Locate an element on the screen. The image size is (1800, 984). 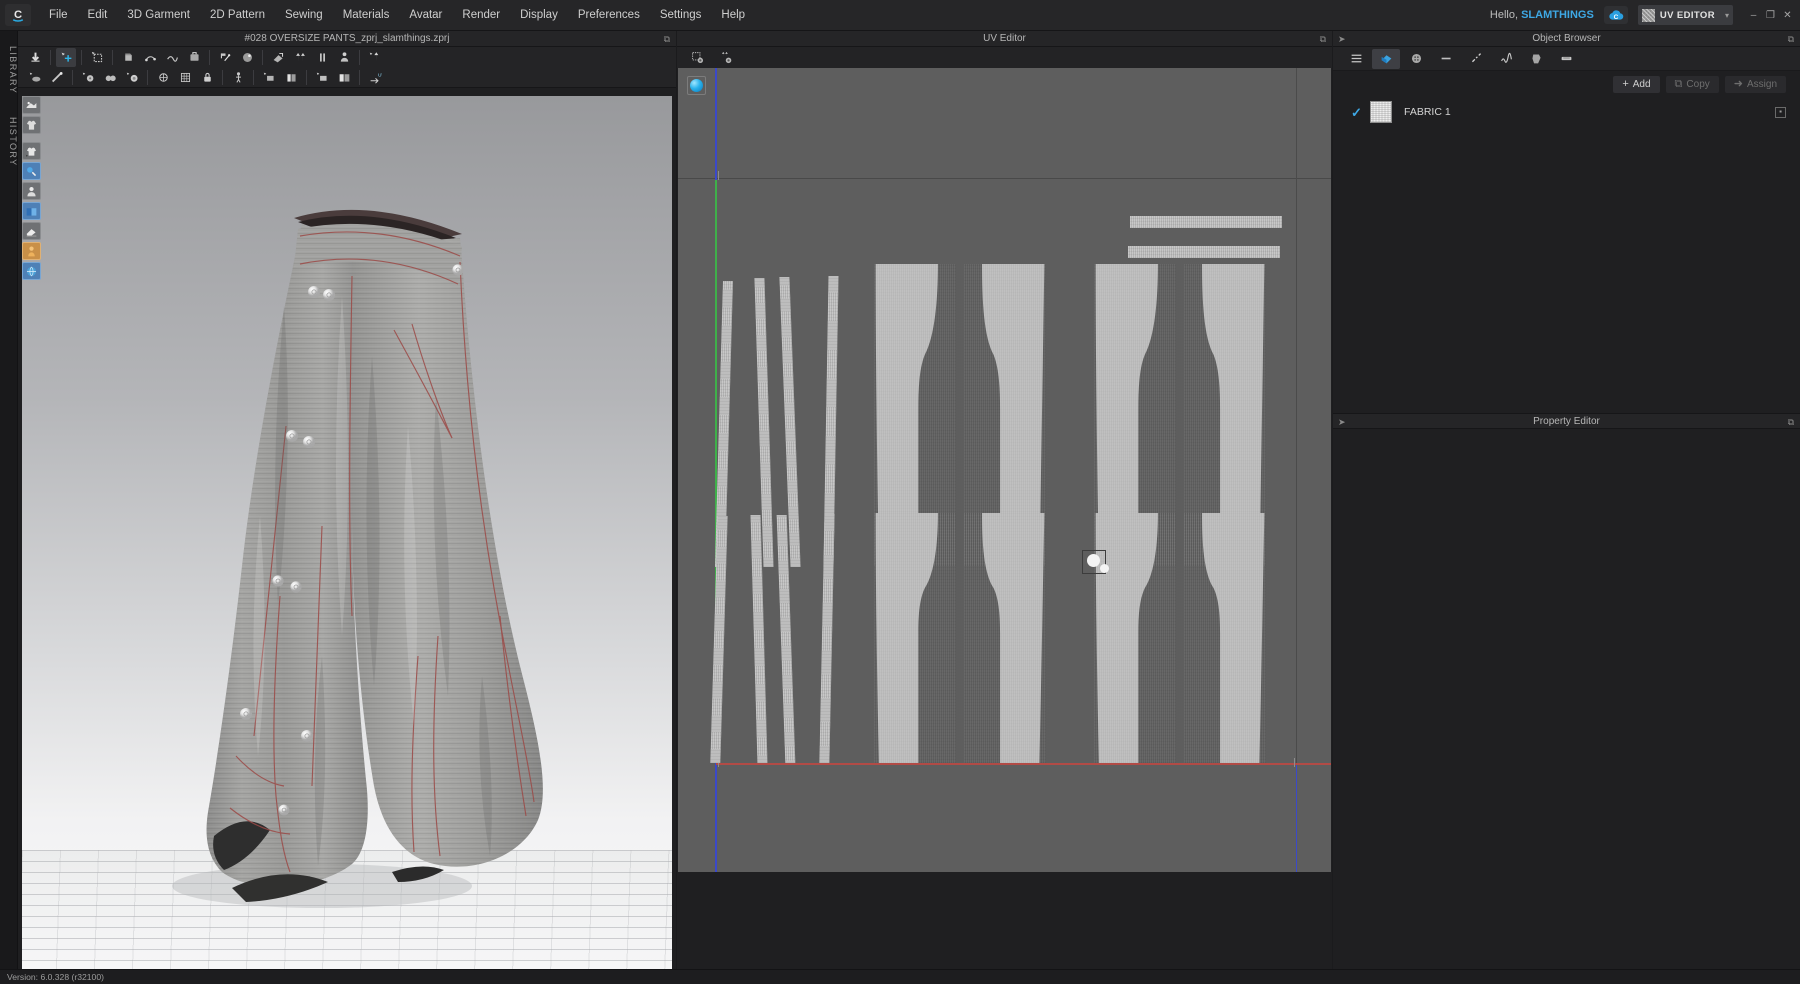
curve-pattern-icon is located at coordinates (172, 57).